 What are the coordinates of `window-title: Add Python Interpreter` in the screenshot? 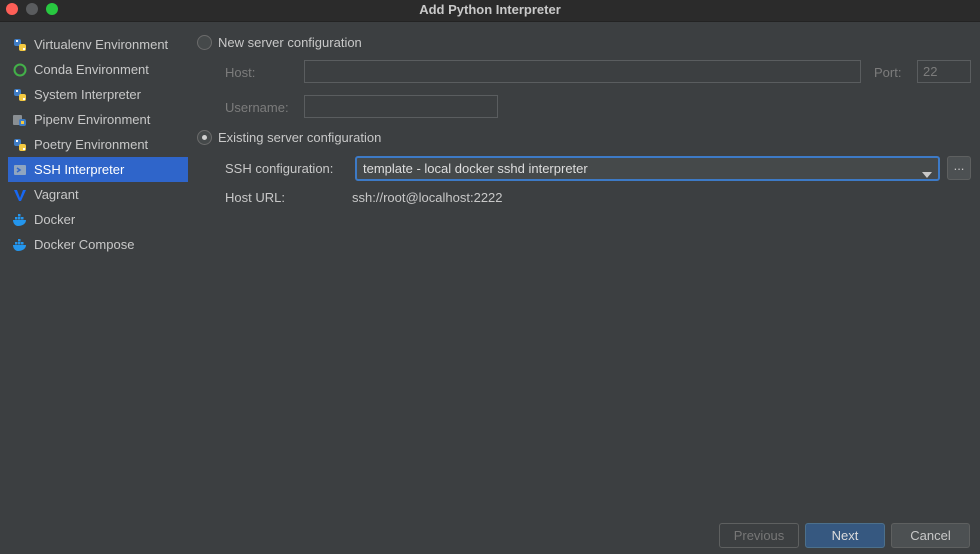 It's located at (490, 9).